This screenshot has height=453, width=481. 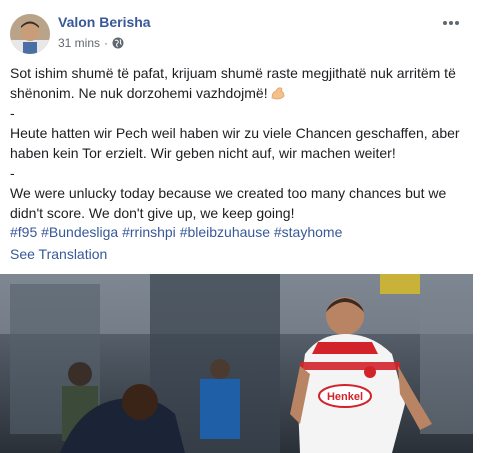 What do you see at coordinates (79, 232) in the screenshot?
I see `hashtag-link: #Bundesliga` at bounding box center [79, 232].